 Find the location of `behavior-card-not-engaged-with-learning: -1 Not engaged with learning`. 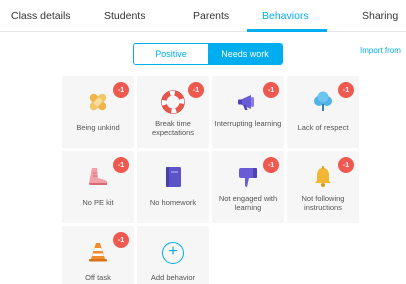

behavior-card-not-engaged-with-learning: -1 Not engaged with learning is located at coordinates (248, 187).